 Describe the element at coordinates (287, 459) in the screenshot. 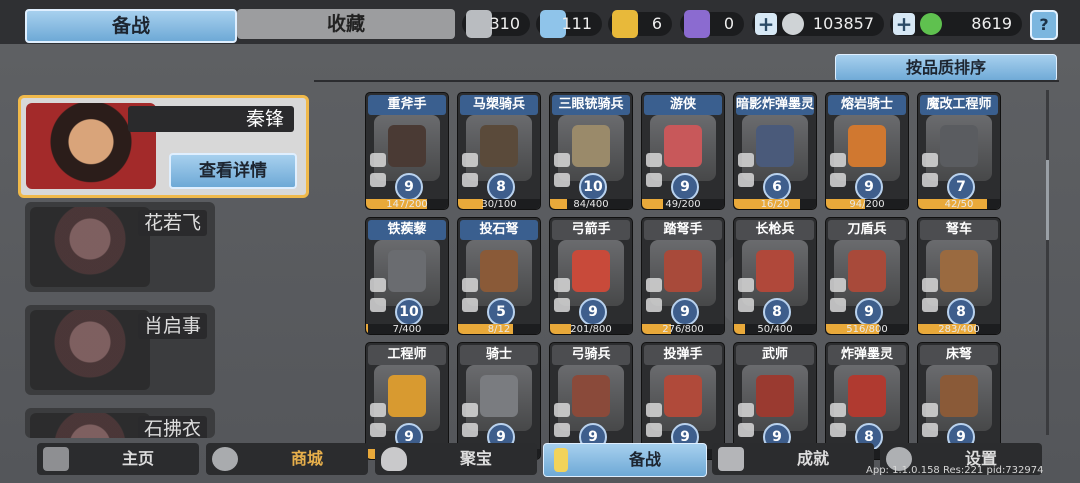

I see `nav-shop: 商城` at that location.